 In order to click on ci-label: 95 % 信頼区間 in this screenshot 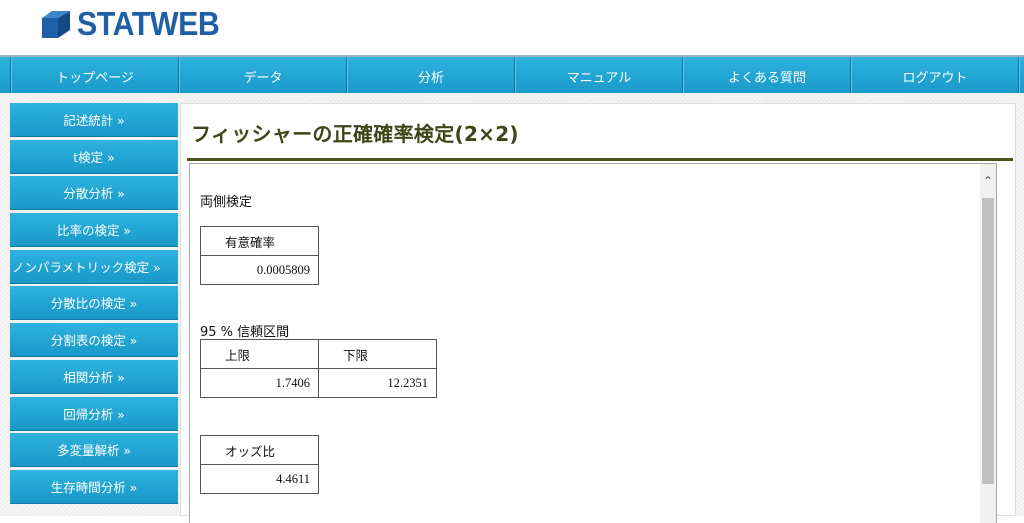, I will do `click(245, 332)`.